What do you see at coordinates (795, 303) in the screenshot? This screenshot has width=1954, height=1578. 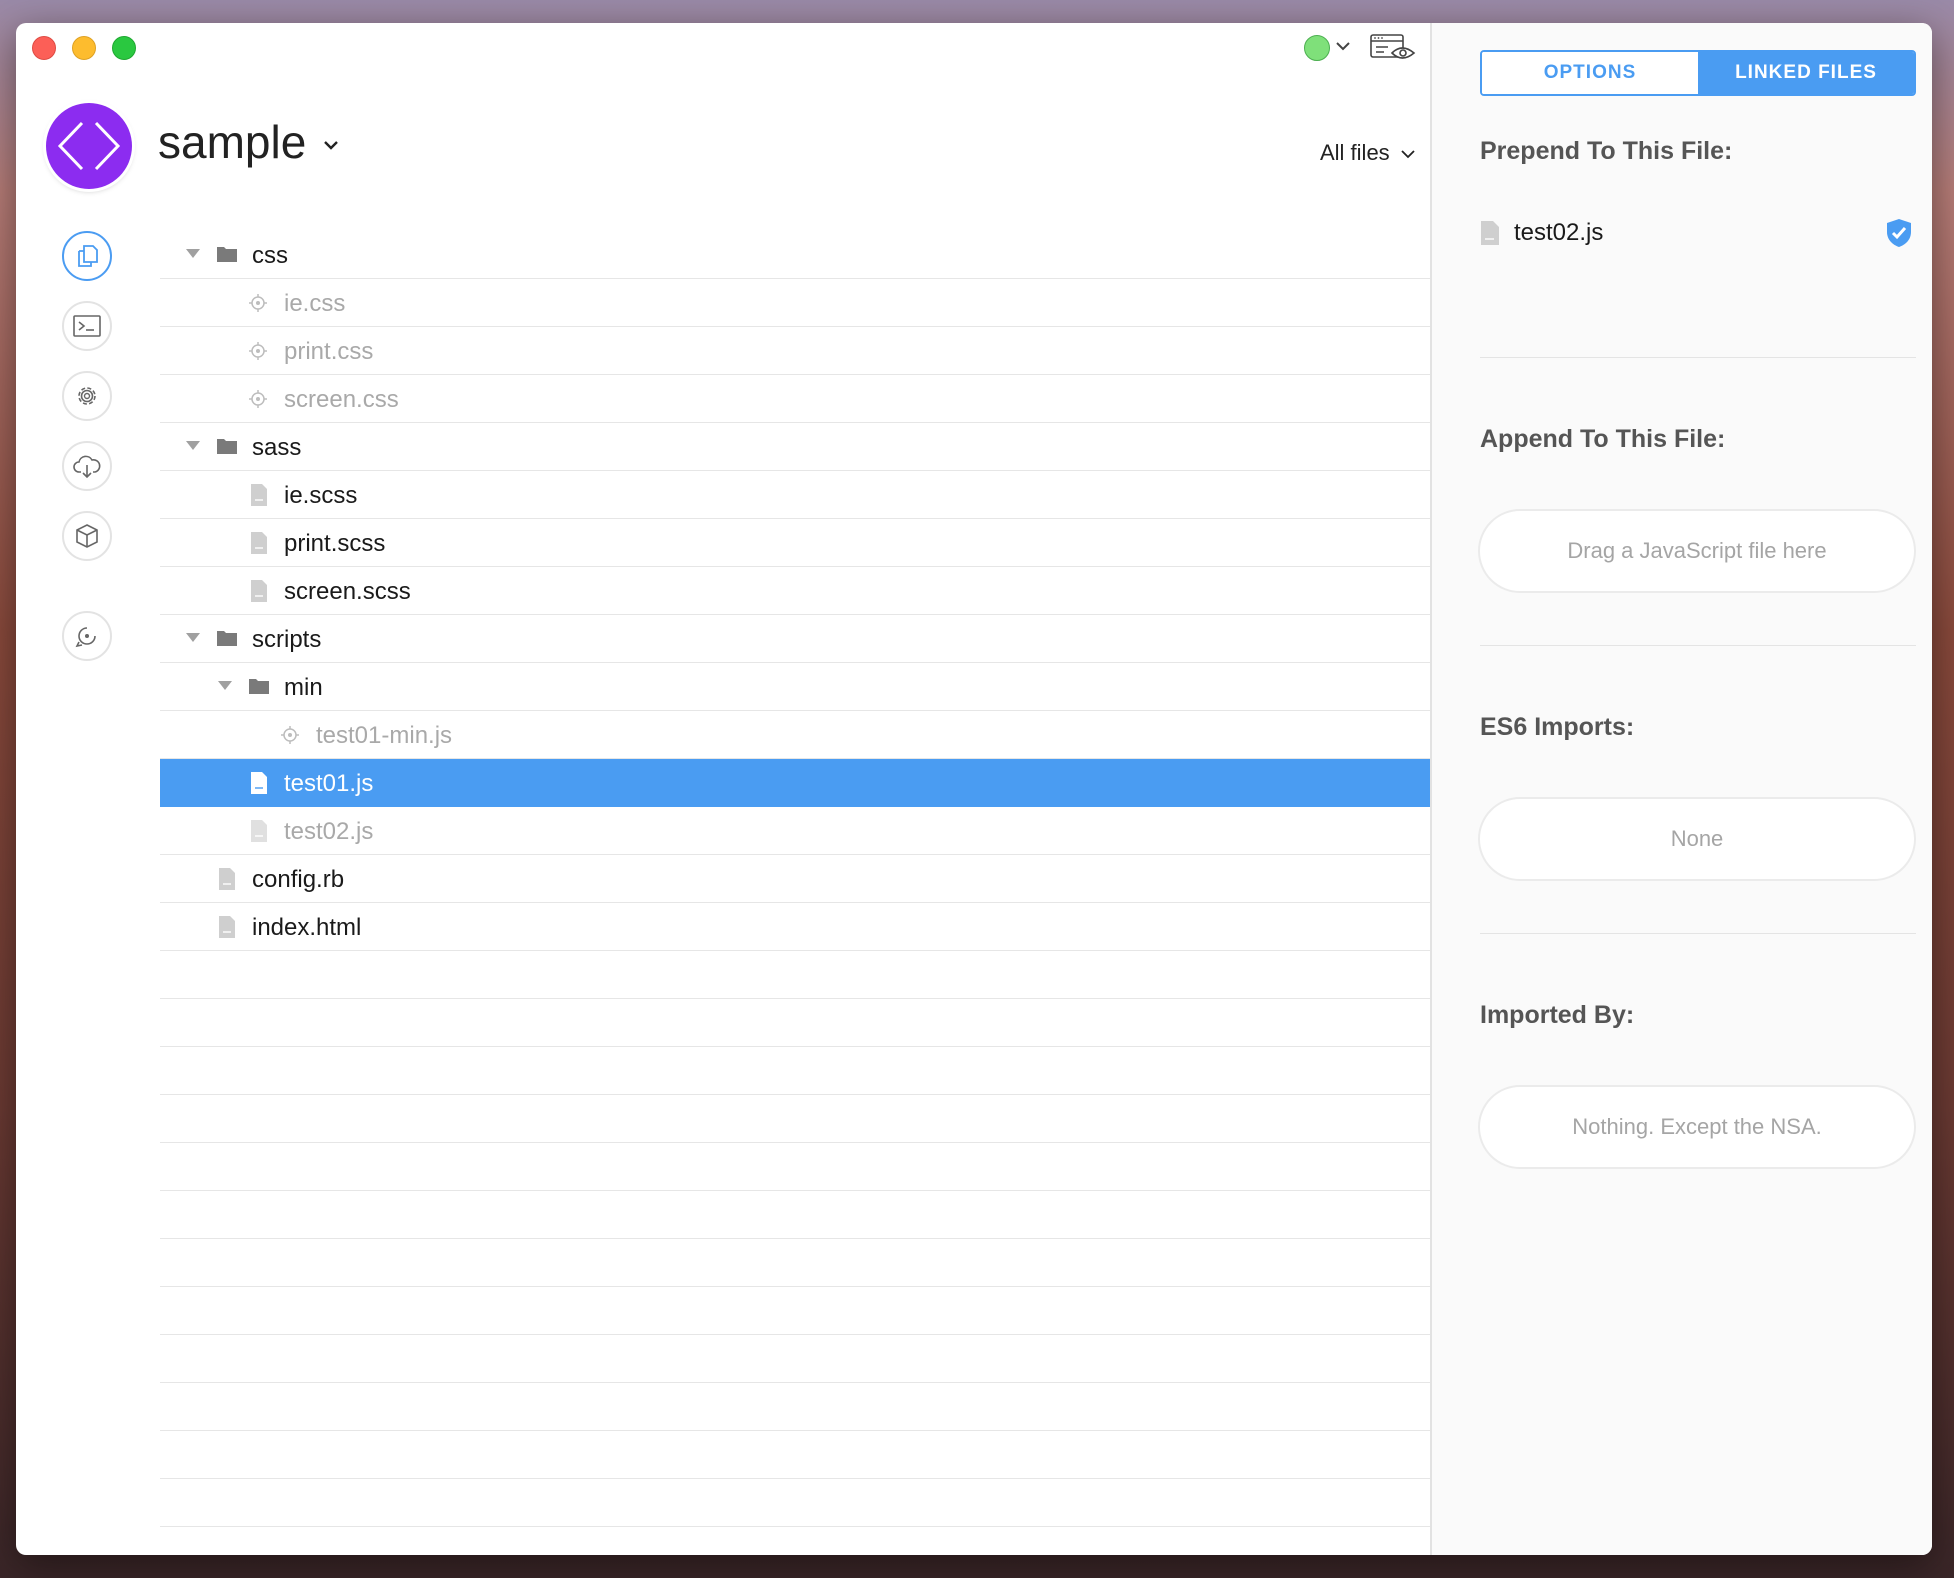 I see `tree-row-ie-css: ie.css` at bounding box center [795, 303].